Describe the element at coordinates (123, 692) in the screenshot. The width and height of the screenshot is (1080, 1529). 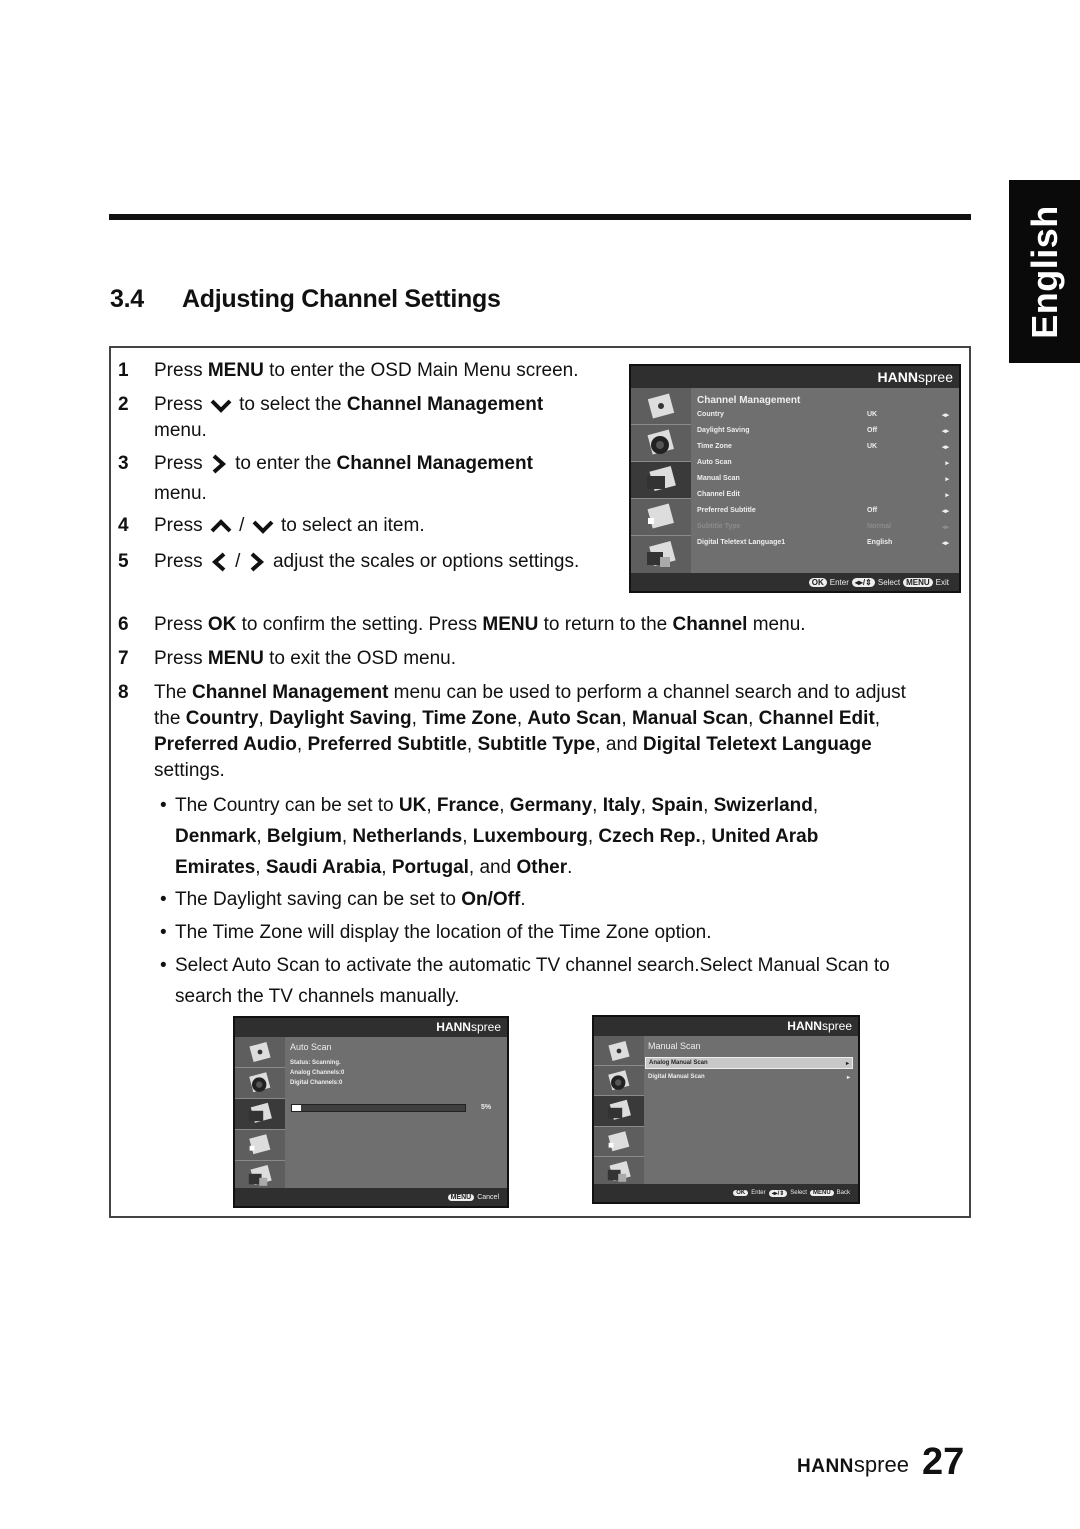
I see `step-number: 8` at that location.